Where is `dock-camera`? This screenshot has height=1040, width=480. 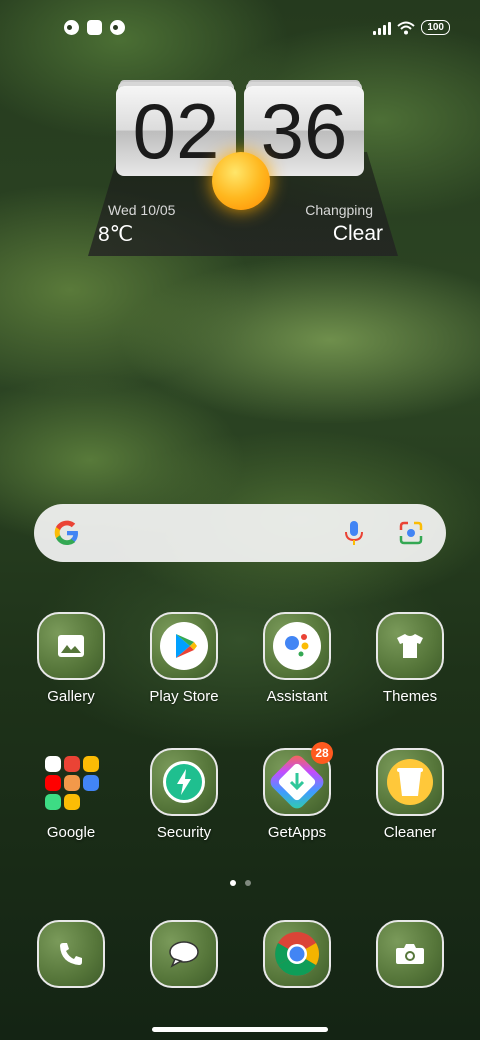
dock-camera is located at coordinates (410, 954).